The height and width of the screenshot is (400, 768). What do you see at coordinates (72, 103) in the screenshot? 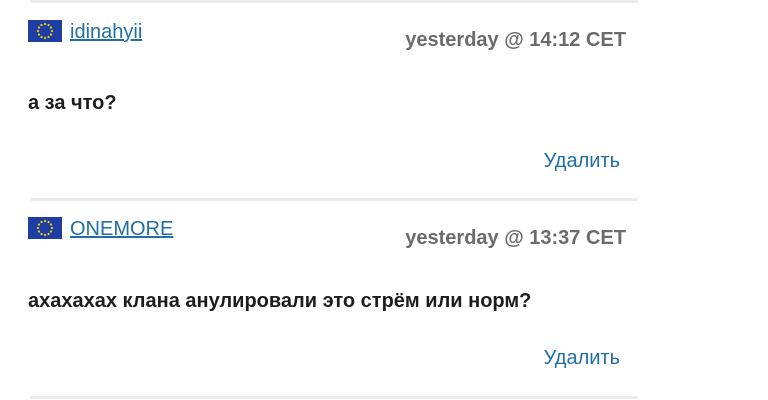
I see `comment-text: а за что?` at bounding box center [72, 103].